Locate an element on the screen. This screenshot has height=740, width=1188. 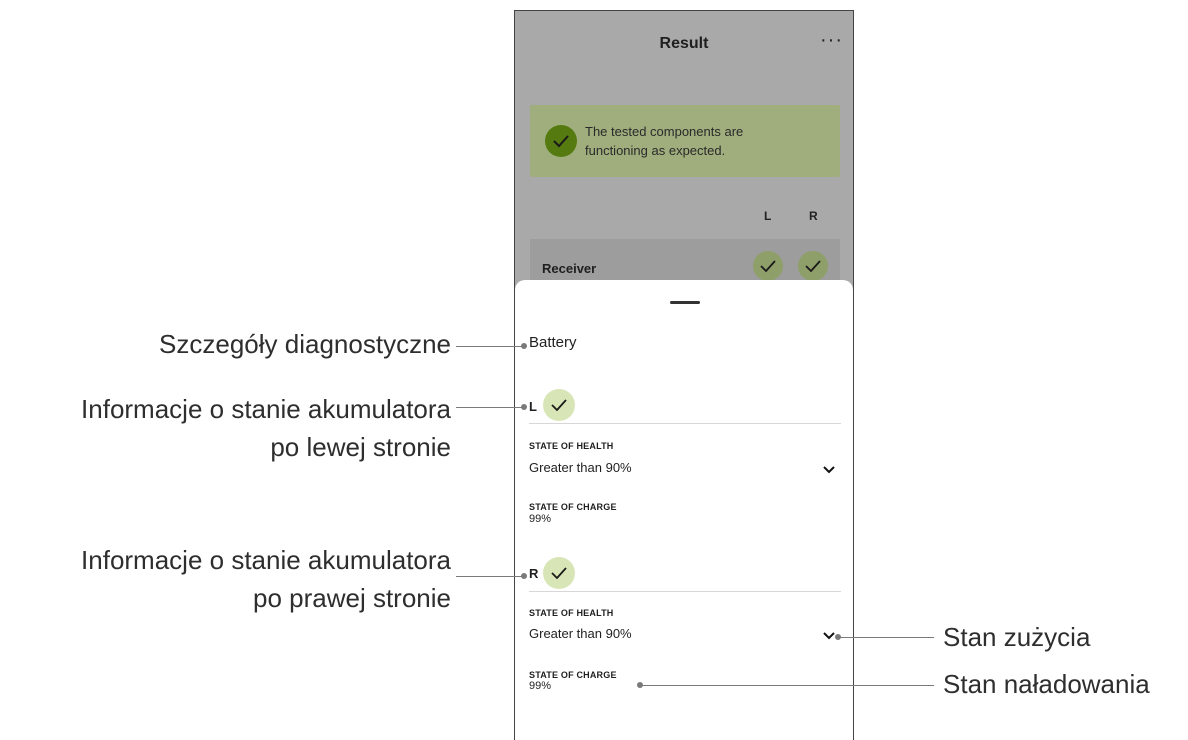
annotation-left-battery-line1: Informacje o stanie akumulatora is located at coordinates (266, 409).